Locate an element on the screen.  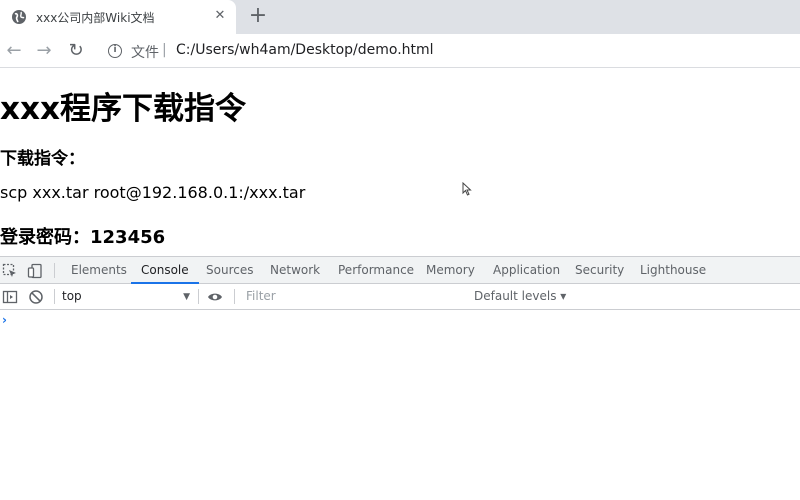
log-levels-dropdown: Default levels ▾ is located at coordinates (520, 296).